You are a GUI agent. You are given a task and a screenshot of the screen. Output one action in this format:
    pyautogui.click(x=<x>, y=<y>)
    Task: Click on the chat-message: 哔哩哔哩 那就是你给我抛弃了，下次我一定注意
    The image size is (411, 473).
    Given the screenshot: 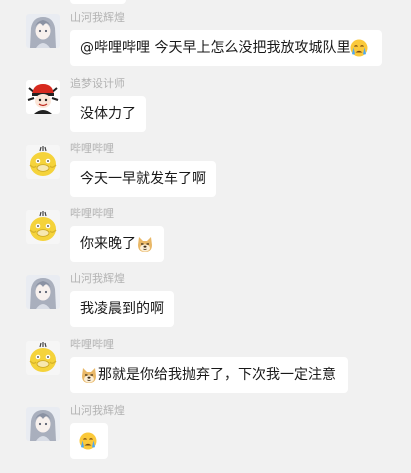 What is the action you would take?
    pyautogui.click(x=205, y=372)
    